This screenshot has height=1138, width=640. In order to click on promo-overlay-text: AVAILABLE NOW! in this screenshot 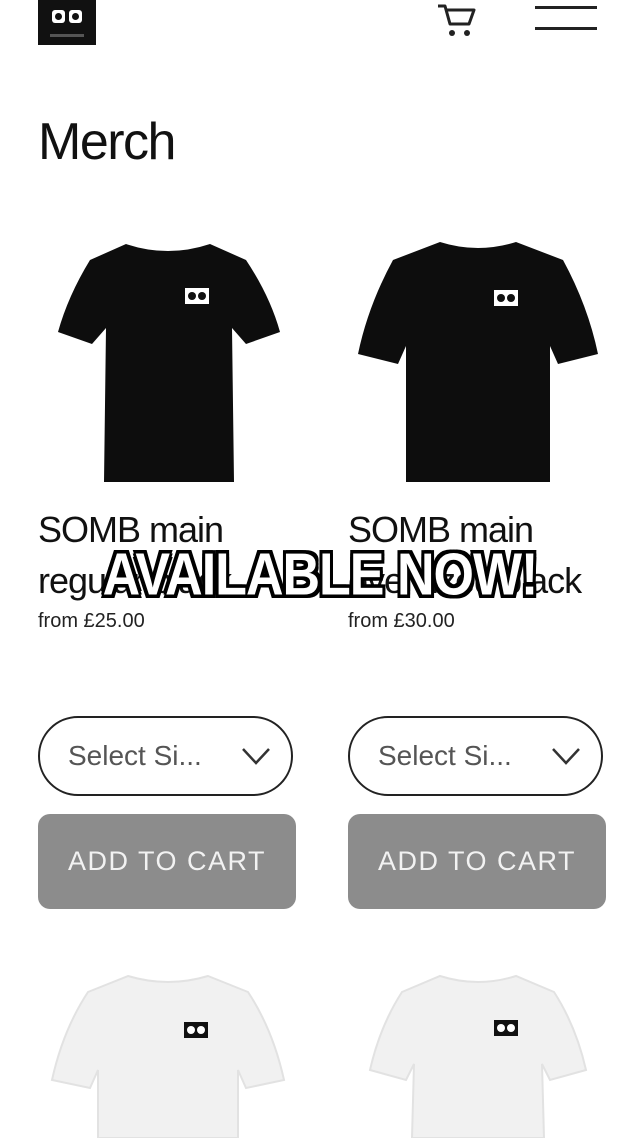, I will do `click(320, 575)`.